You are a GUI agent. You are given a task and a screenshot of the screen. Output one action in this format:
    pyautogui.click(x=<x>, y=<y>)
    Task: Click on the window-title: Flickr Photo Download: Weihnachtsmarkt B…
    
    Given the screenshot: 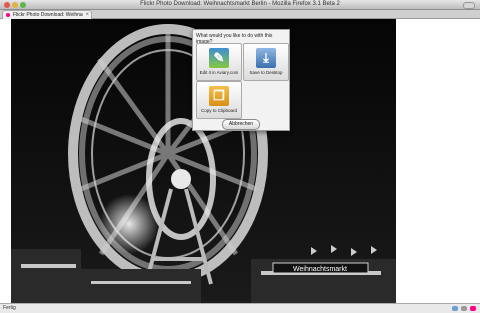 What is the action you would take?
    pyautogui.click(x=240, y=4)
    